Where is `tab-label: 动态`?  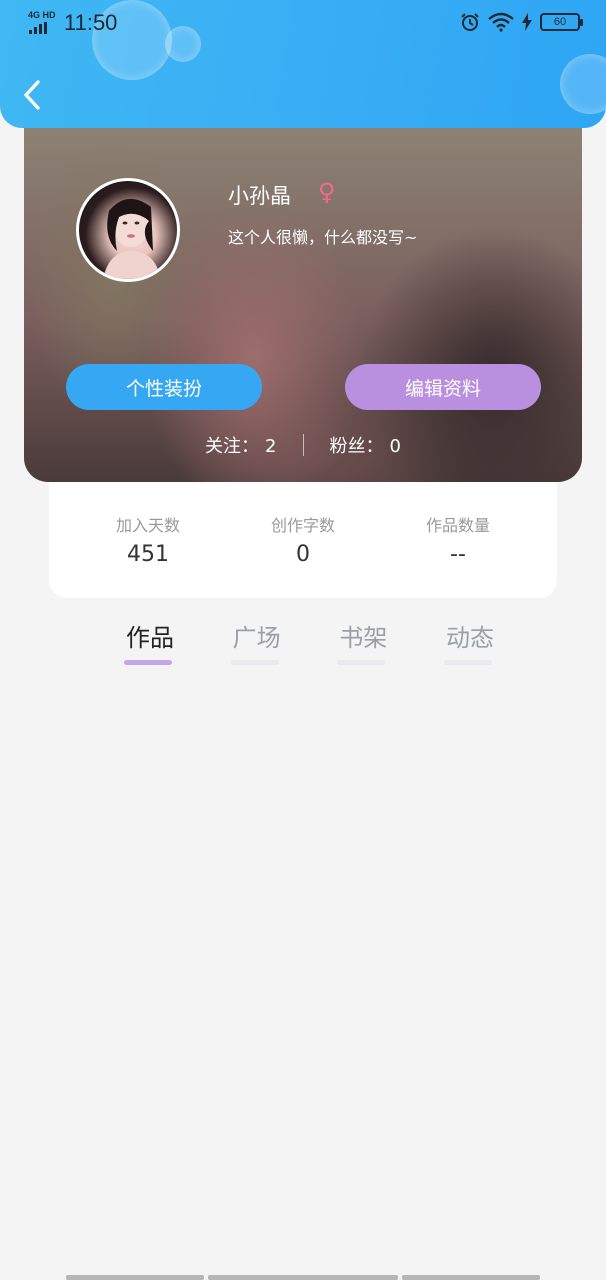
tab-label: 动态 is located at coordinates (469, 638).